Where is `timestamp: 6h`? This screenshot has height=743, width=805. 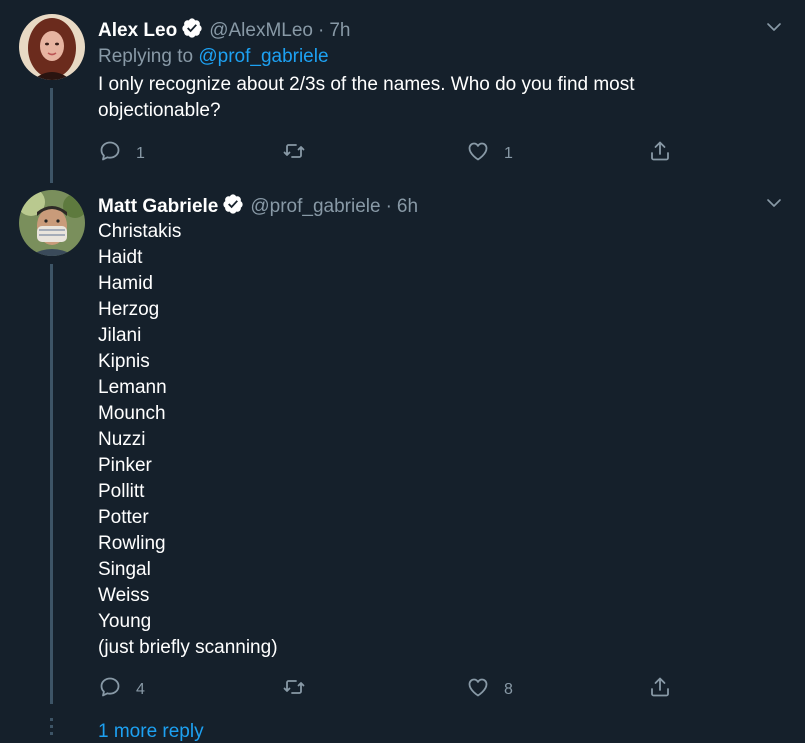
timestamp: 6h is located at coordinates (407, 206).